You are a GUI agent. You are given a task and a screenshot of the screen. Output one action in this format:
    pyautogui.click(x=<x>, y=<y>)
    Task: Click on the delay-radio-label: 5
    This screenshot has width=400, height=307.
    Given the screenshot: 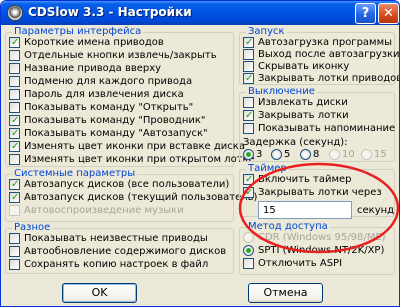 What is the action you would take?
    pyautogui.click(x=287, y=154)
    